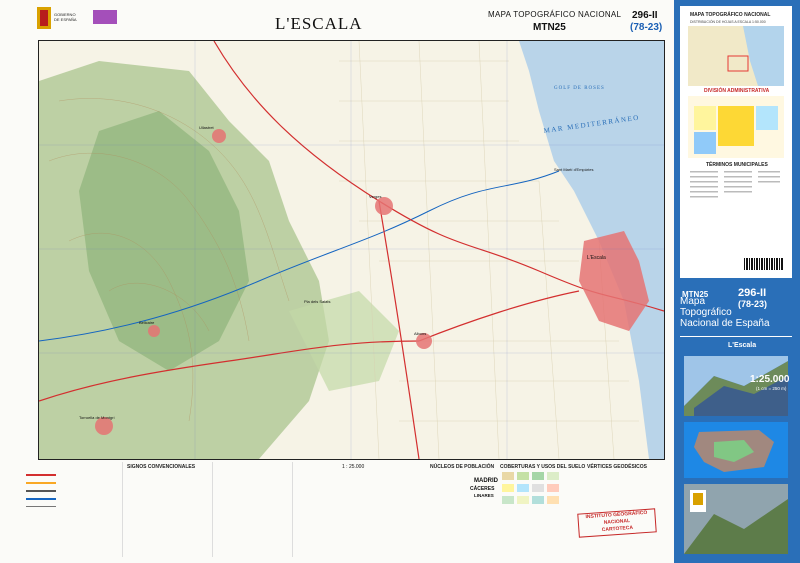 The image size is (800, 563). I want to click on sheet-grid: (78-23), so click(646, 27).